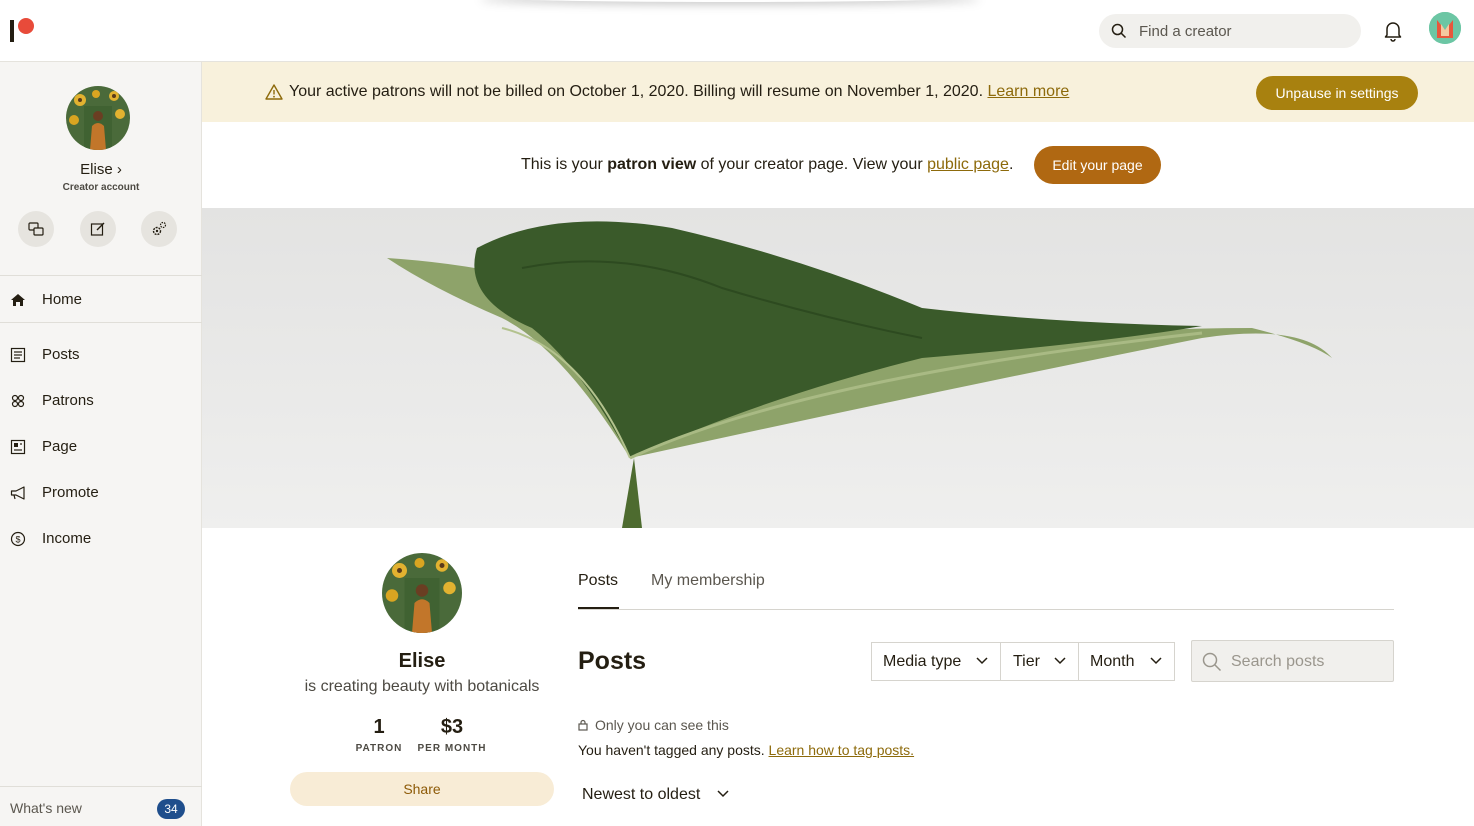 The image size is (1474, 826). Describe the element at coordinates (422, 686) in the screenshot. I see `creator-description: is creating beauty with botanicals` at that location.